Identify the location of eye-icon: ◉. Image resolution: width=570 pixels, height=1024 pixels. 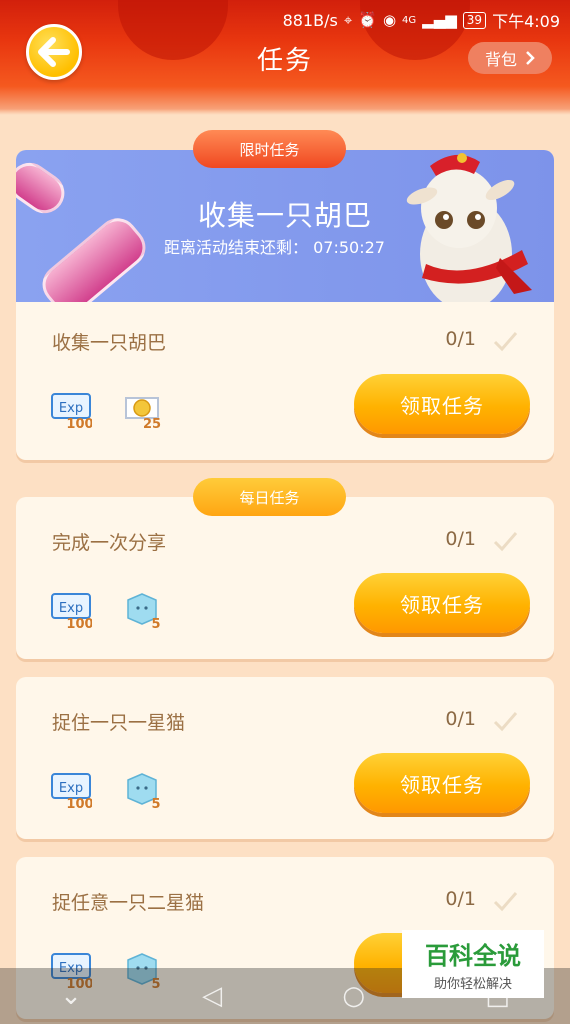
(389, 20).